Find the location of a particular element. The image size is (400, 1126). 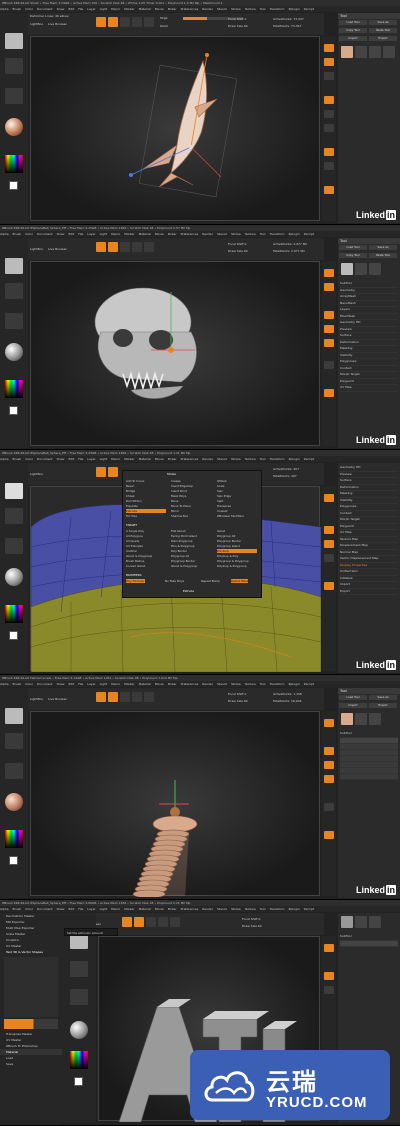

popup-target: Another is located at coordinates (131, 551).